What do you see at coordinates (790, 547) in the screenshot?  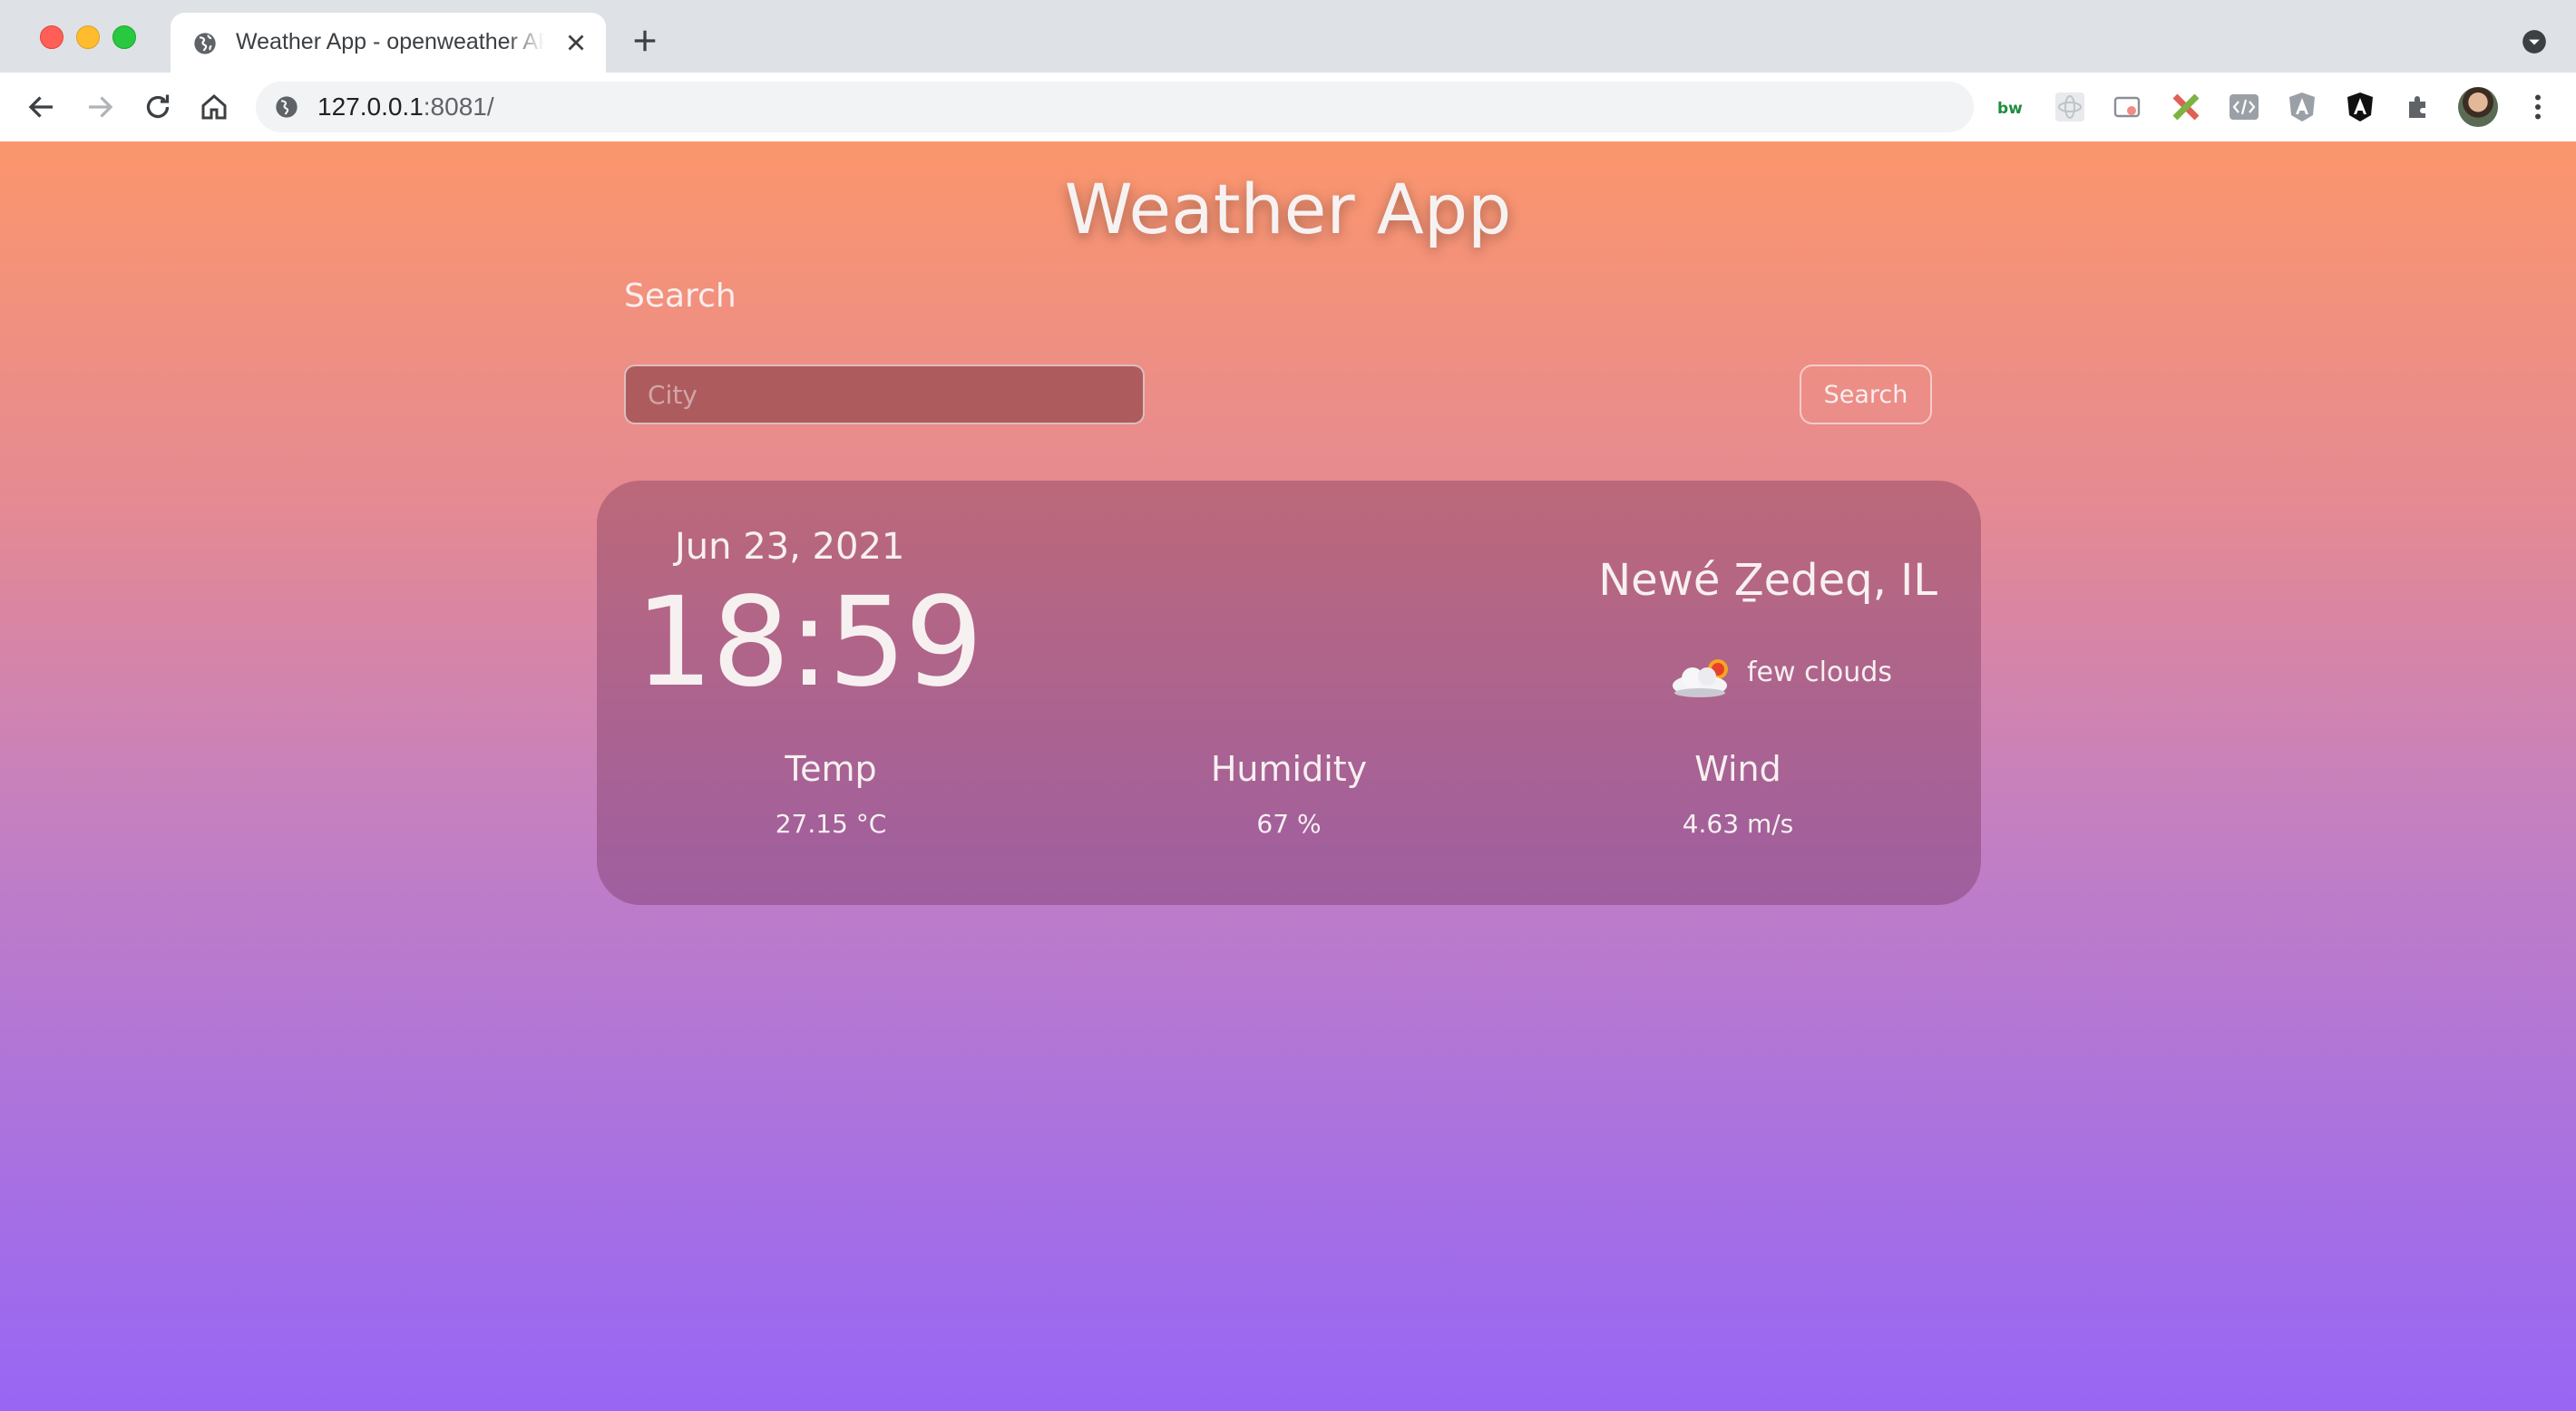 I see `date-text: Jun 23, 2021` at bounding box center [790, 547].